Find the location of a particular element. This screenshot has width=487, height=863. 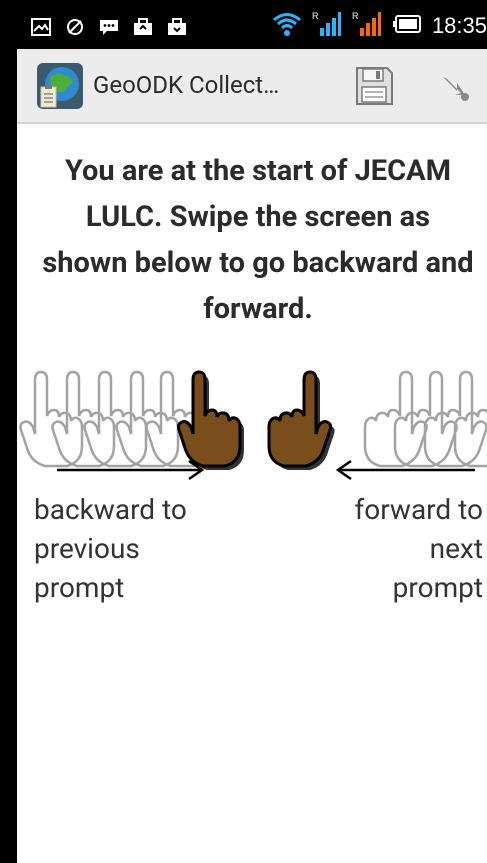

forward-label: forward to next prompt is located at coordinates (418, 548).